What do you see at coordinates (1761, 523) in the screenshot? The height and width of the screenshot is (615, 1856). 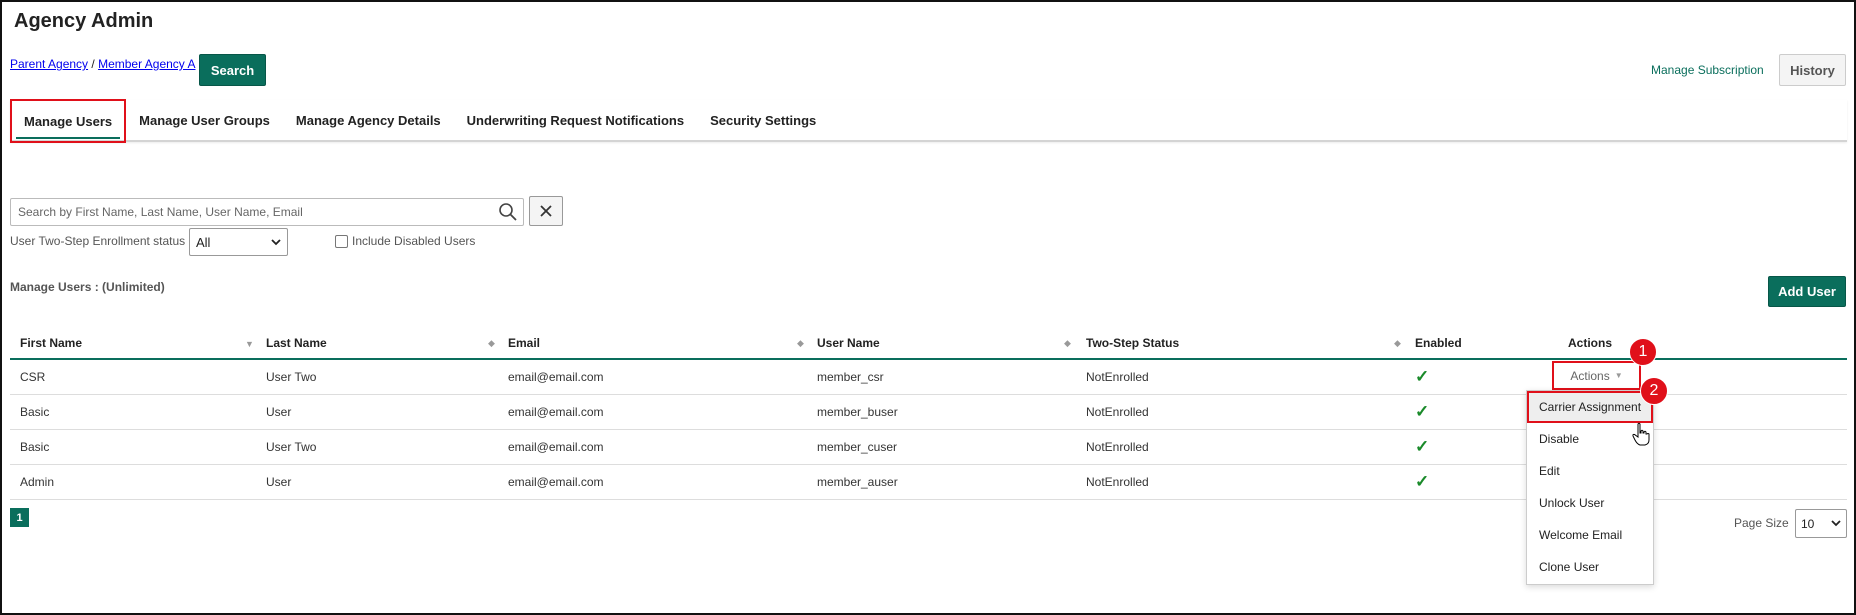 I see `page-size-label: Page Size` at bounding box center [1761, 523].